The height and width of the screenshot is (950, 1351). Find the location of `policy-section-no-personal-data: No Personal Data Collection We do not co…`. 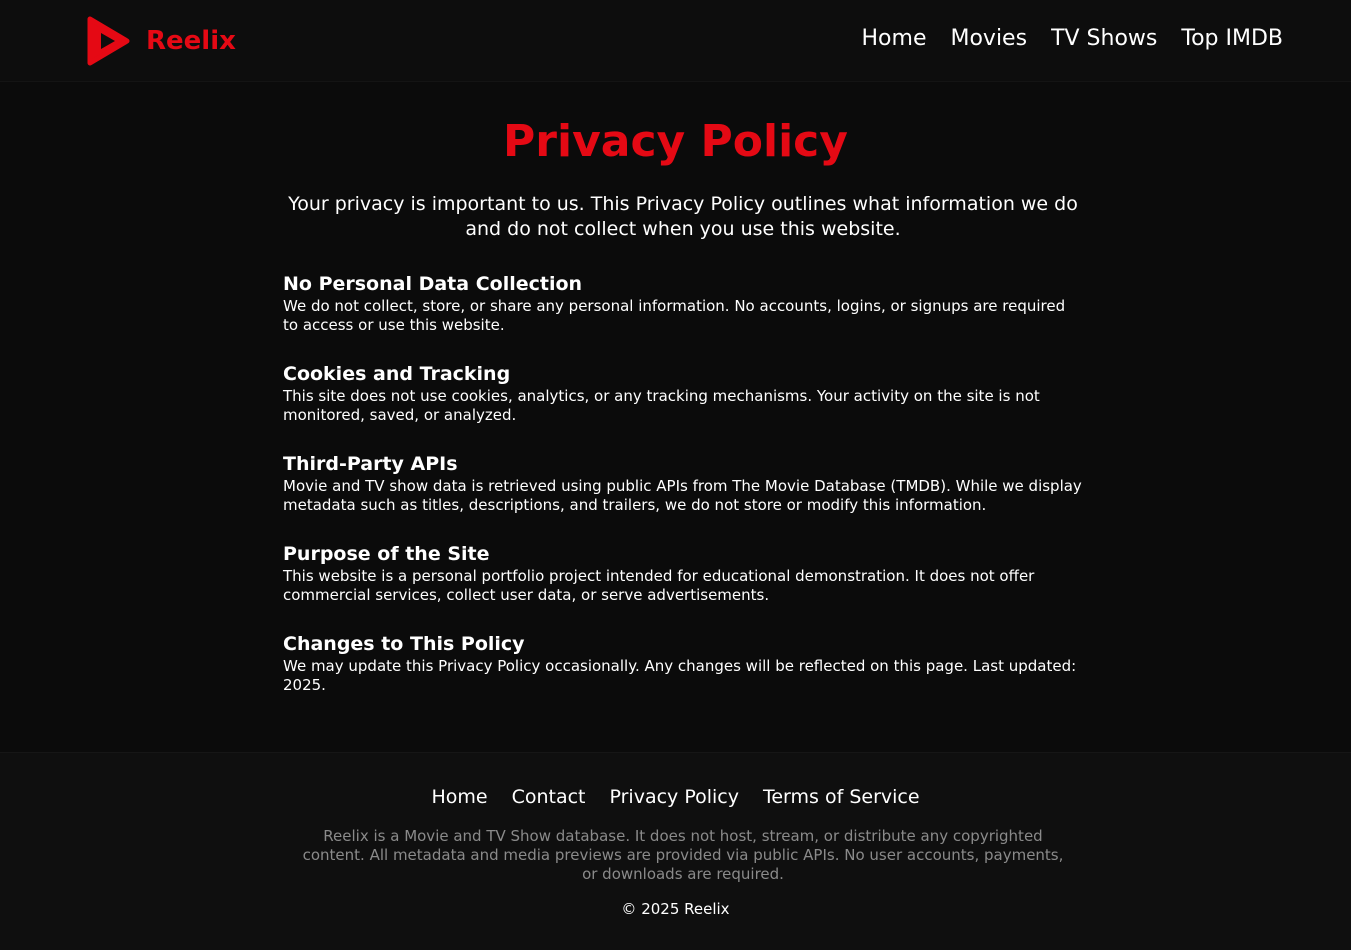

policy-section-no-personal-data: No Personal Data Collection We do not co… is located at coordinates (683, 316).